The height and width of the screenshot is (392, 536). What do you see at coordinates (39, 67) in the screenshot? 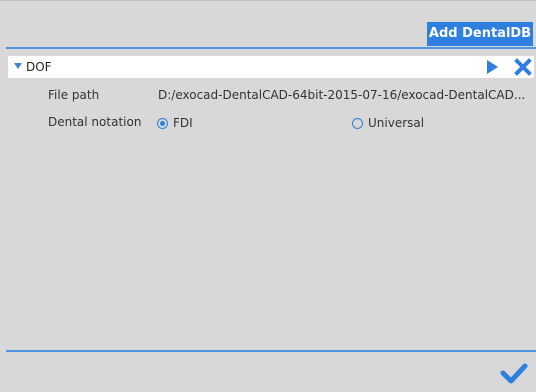
I see `database-name: DOF` at bounding box center [39, 67].